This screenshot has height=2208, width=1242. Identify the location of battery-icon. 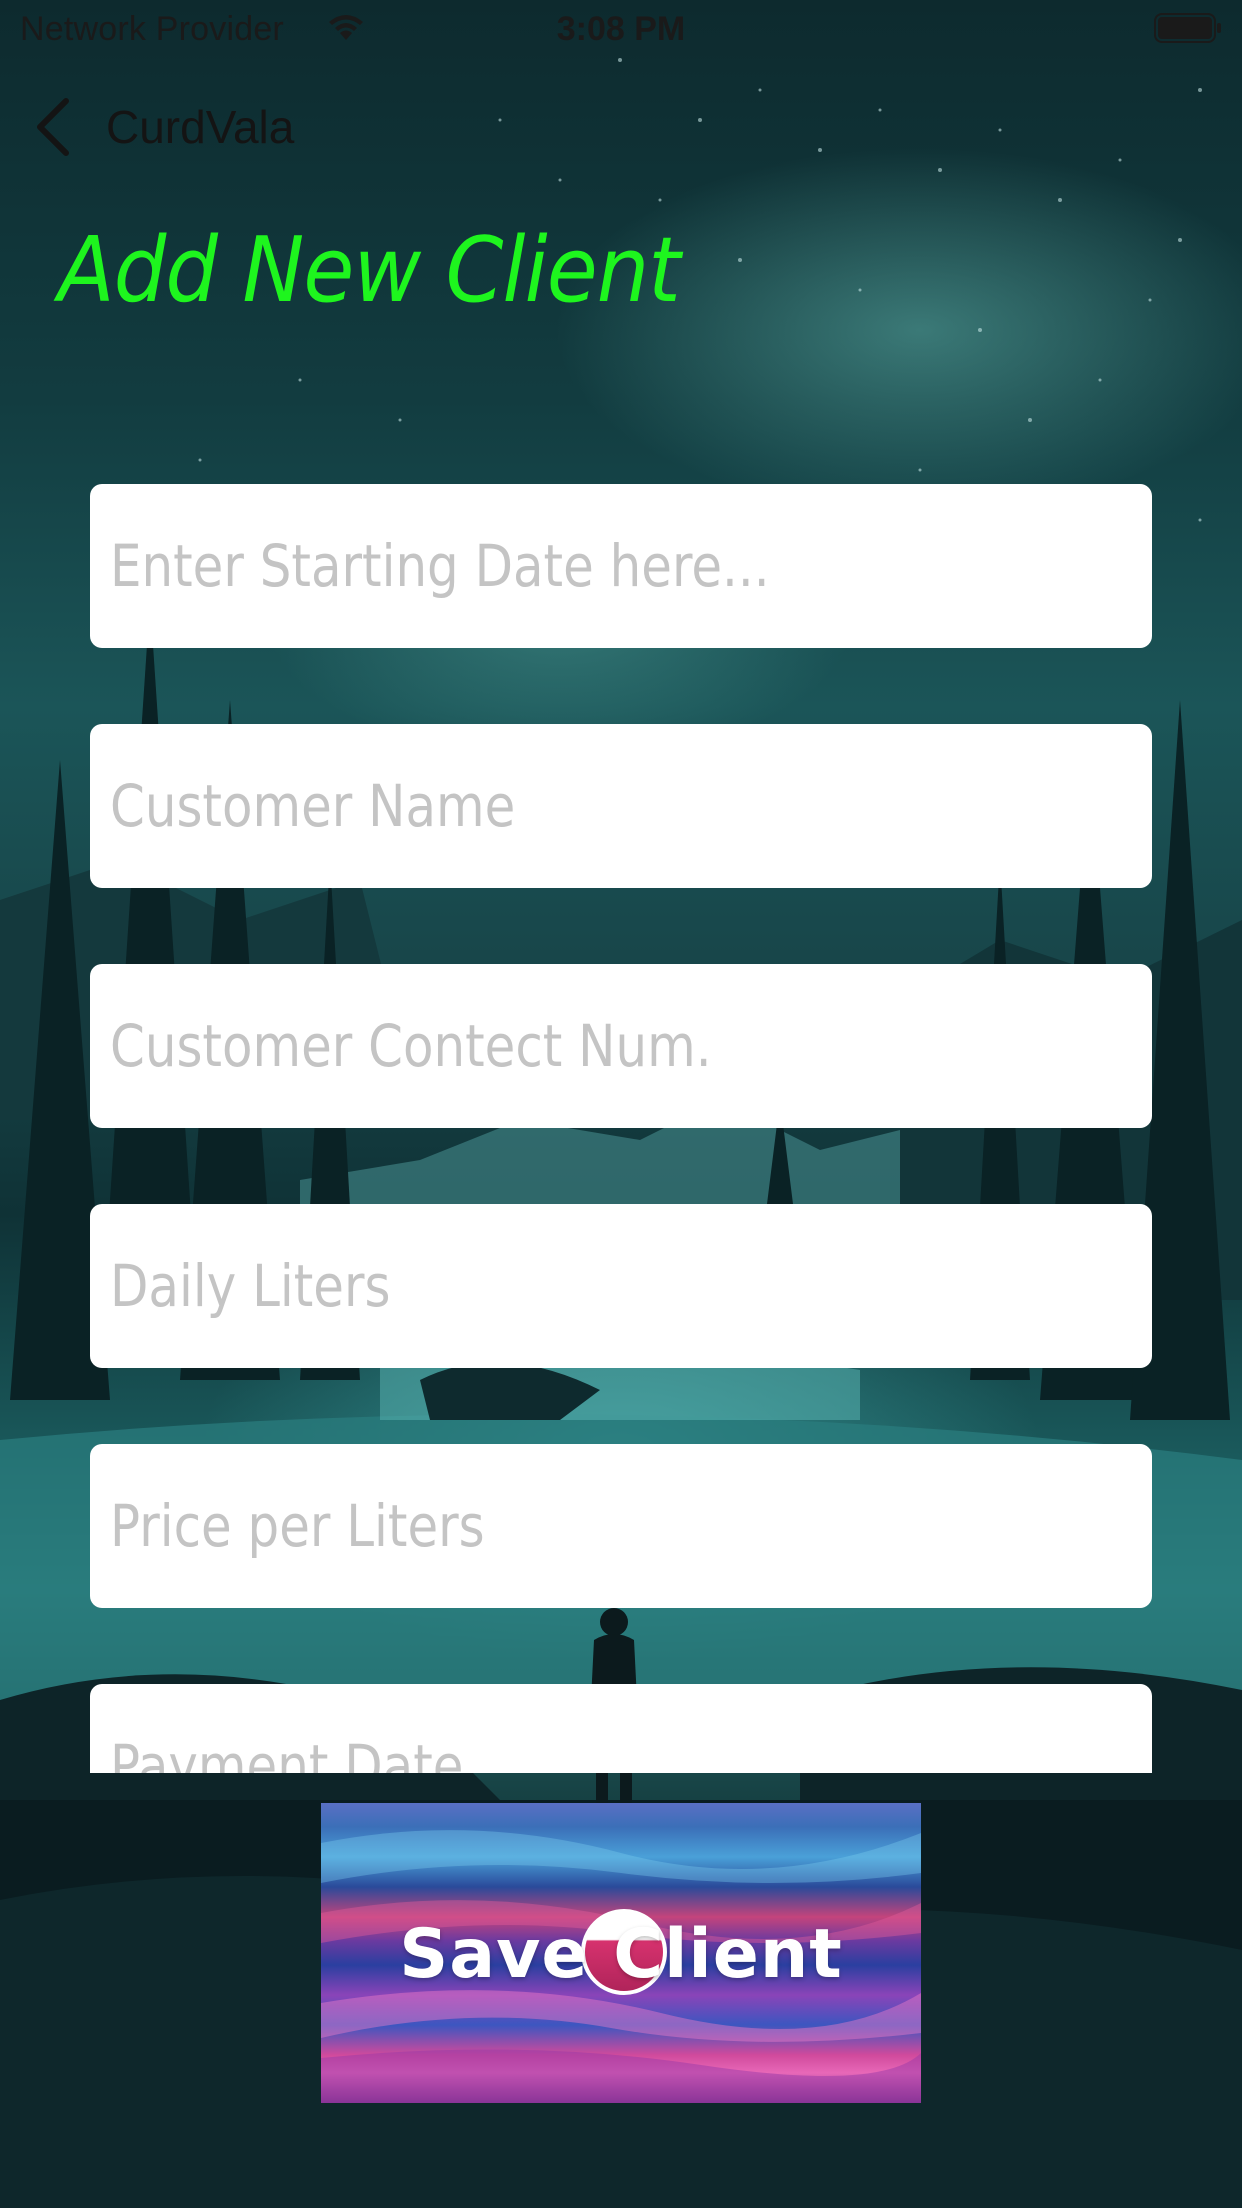
(1187, 28).